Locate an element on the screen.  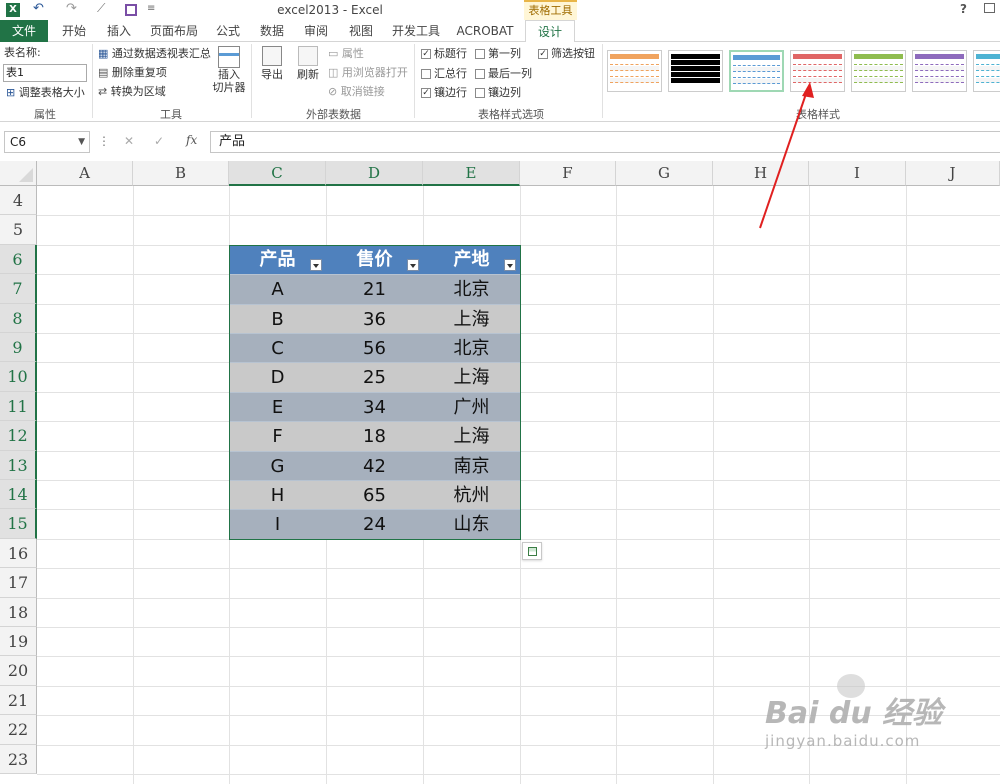
column-header-D: D is located at coordinates (374, 173).